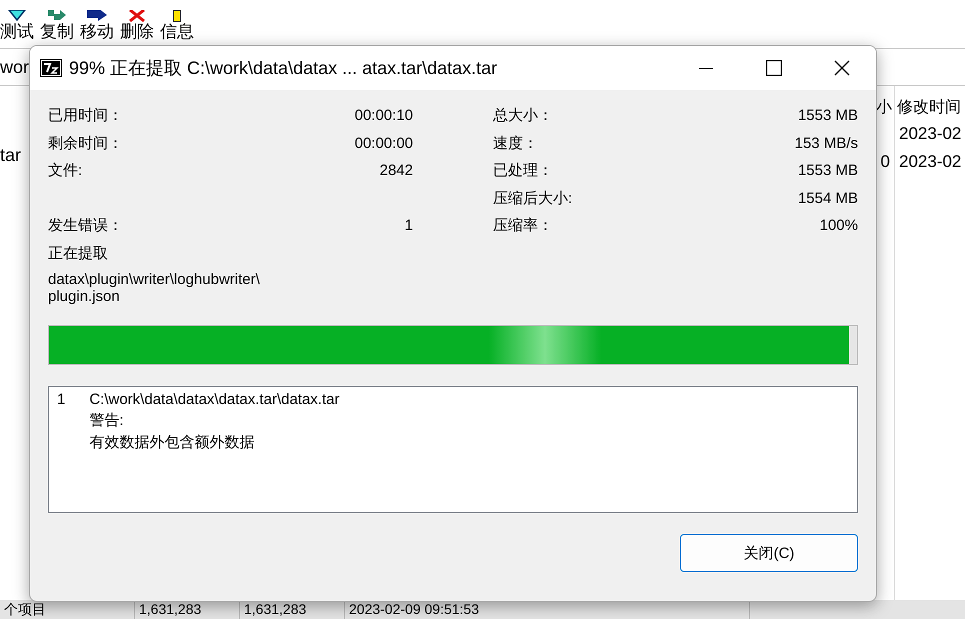 This screenshot has height=619, width=965. What do you see at coordinates (85, 226) in the screenshot?
I see `stat-label: 发生错误：` at bounding box center [85, 226].